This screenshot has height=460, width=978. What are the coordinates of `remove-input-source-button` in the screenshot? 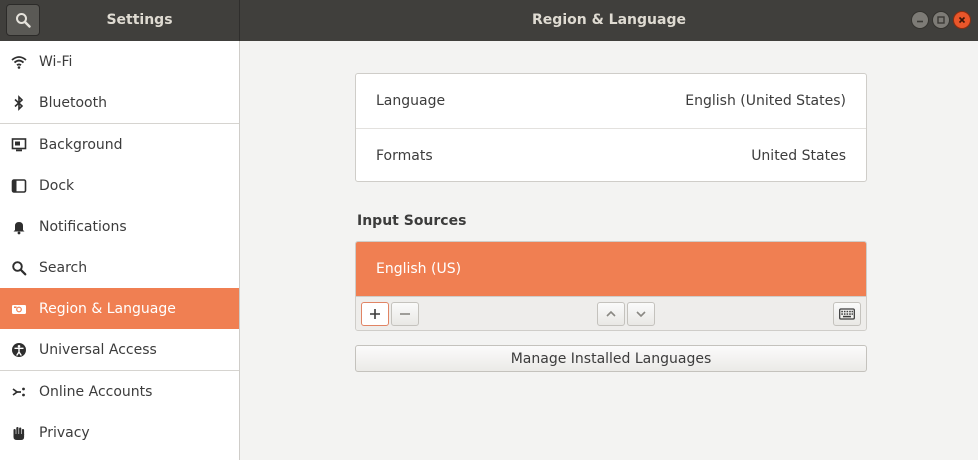 It's located at (405, 314).